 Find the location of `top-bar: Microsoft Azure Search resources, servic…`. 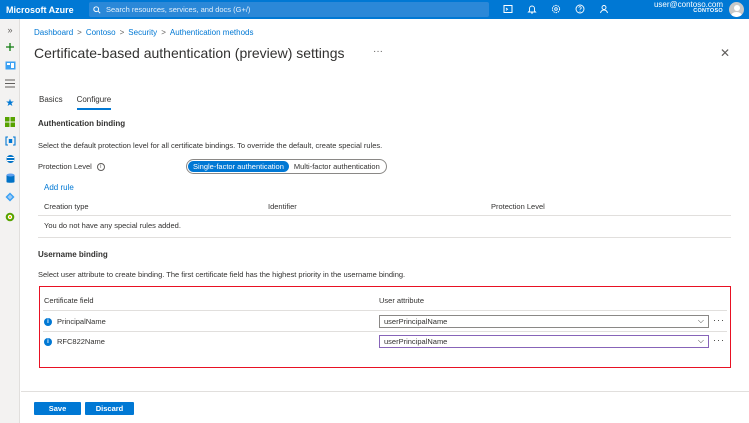

top-bar: Microsoft Azure Search resources, servic… is located at coordinates (374, 9).